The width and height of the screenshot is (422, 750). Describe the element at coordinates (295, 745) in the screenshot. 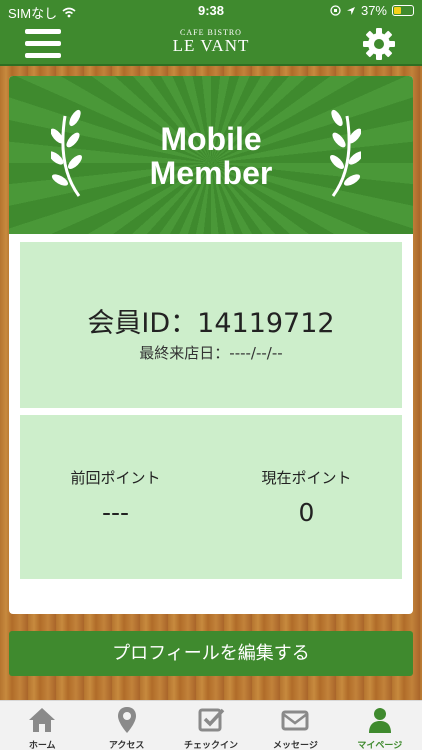

I see `tab-message-label: メッセージ` at that location.